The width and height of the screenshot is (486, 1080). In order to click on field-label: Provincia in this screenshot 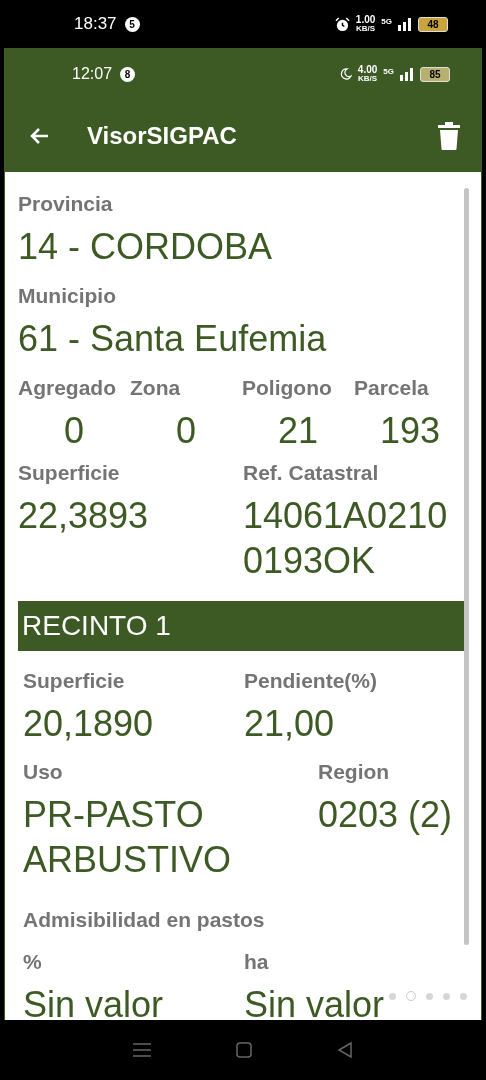, I will do `click(66, 204)`.